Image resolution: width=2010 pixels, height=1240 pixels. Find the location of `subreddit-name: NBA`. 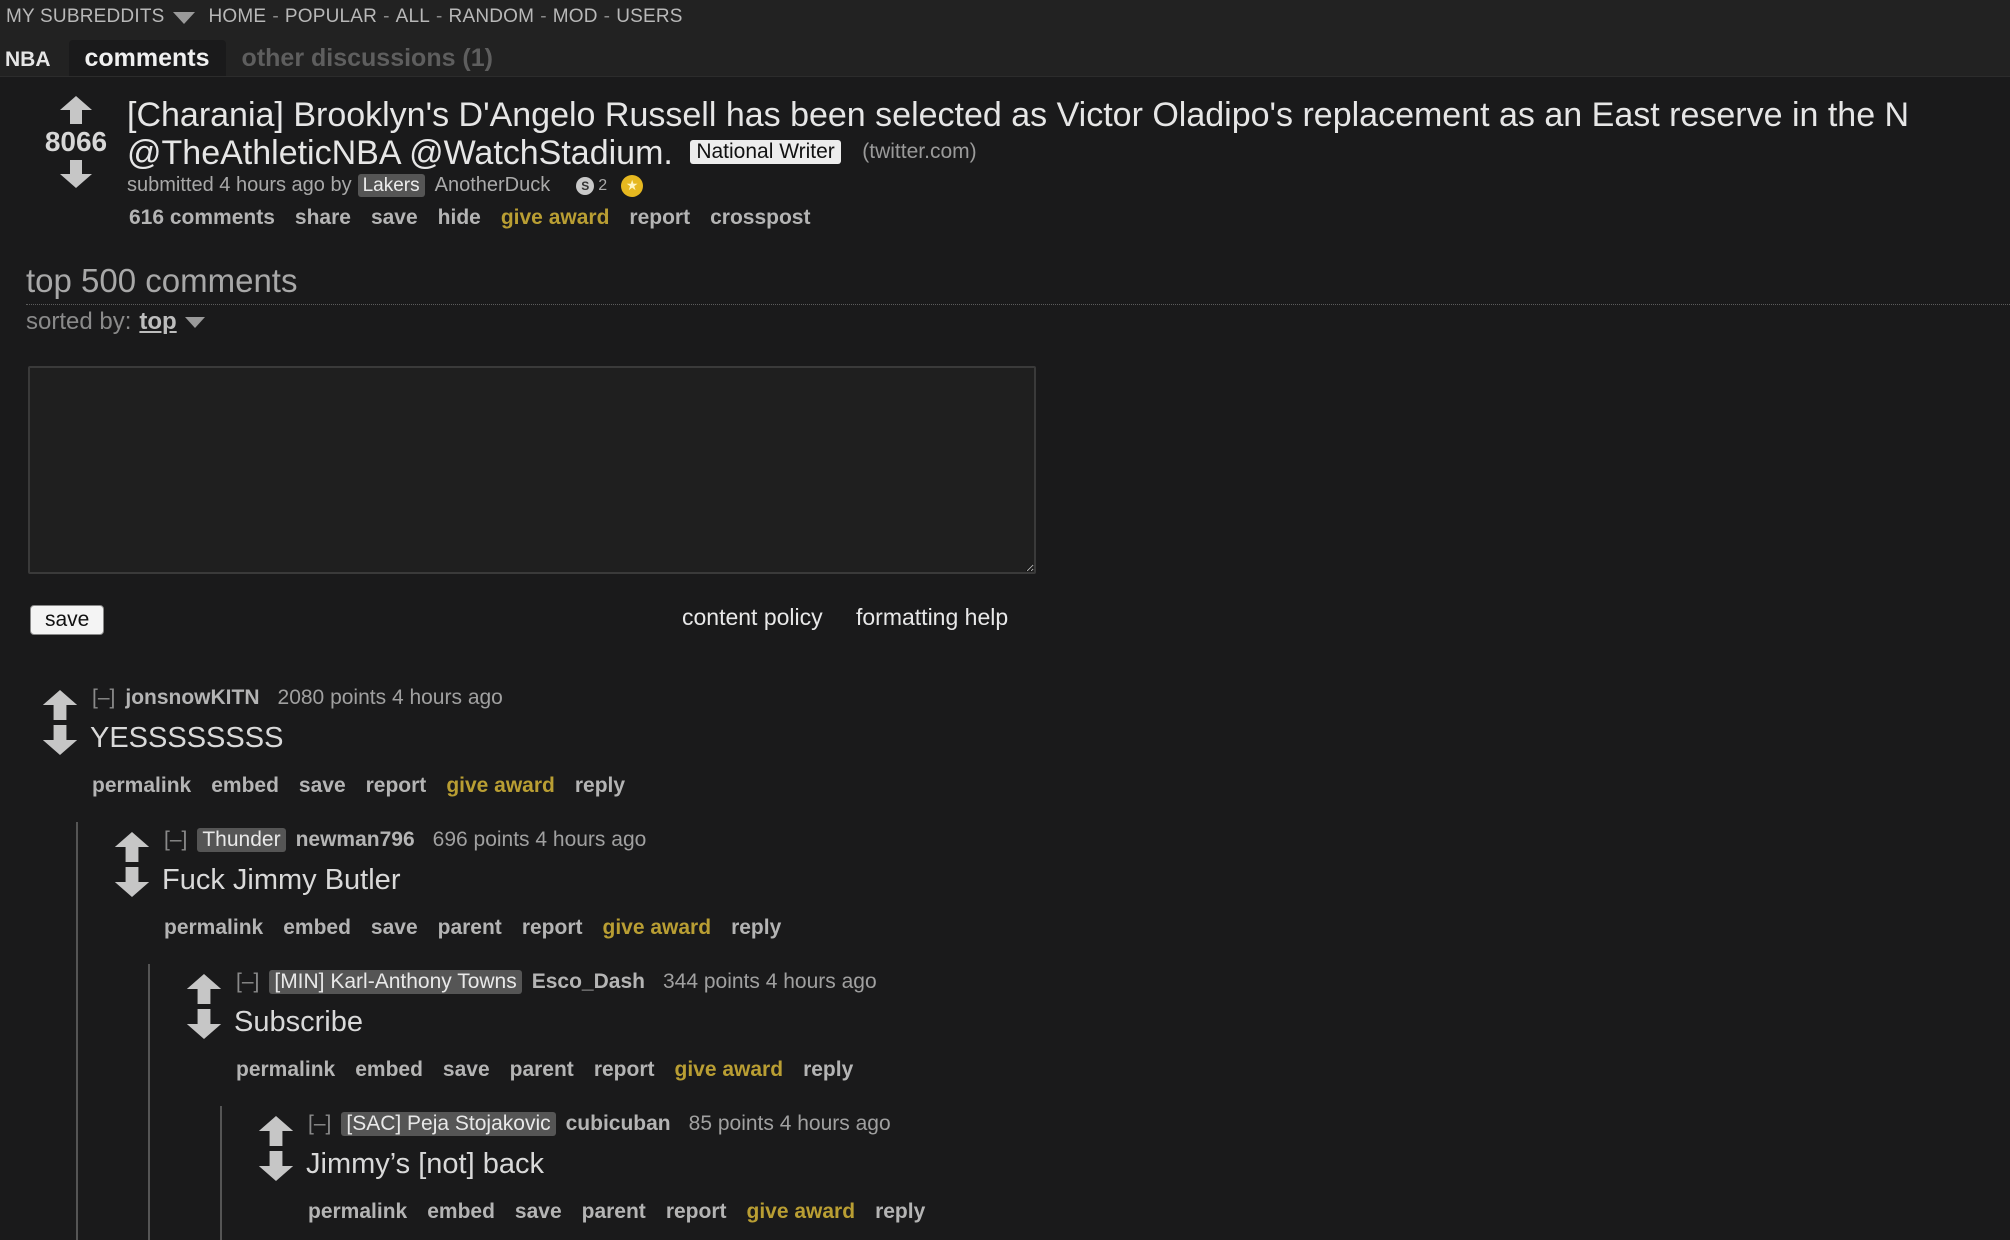

subreddit-name: NBA is located at coordinates (34, 62).